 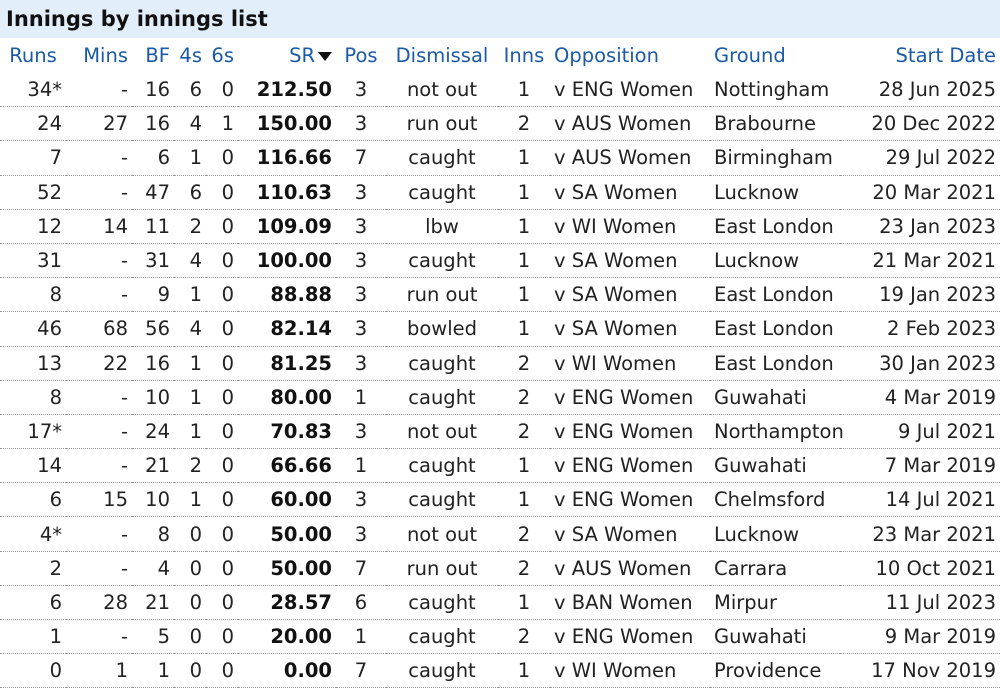 I want to click on col-header-4s: 4s, so click(x=190, y=55).